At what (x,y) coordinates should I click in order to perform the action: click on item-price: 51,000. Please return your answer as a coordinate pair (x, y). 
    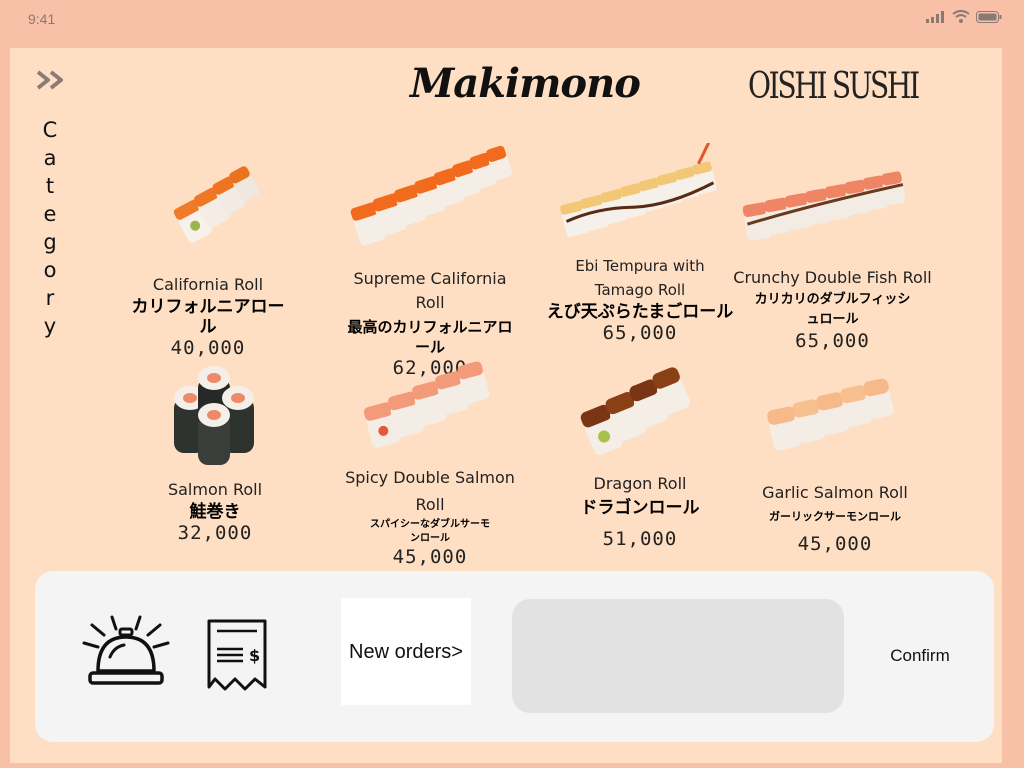
    Looking at the image, I should click on (640, 539).